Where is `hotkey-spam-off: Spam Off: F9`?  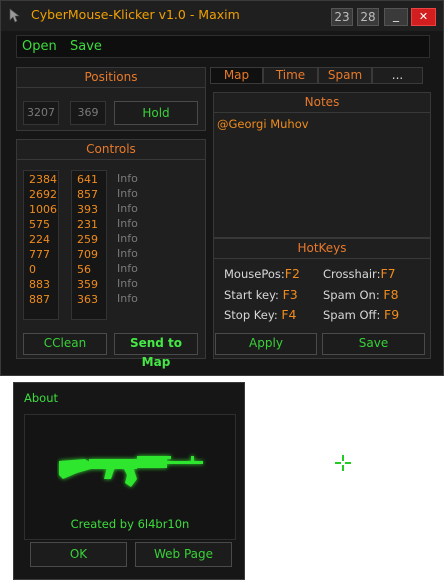
hotkey-spam-off: Spam Off: F9 is located at coordinates (361, 314).